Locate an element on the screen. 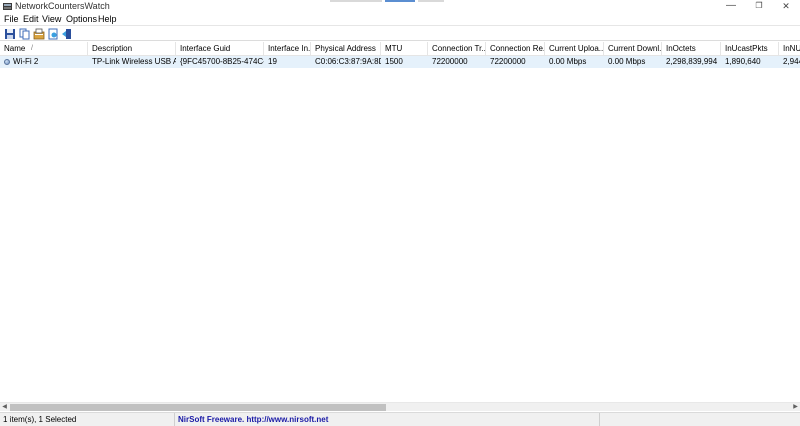 Image resolution: width=800 pixels, height=426 pixels. menu-edit: Edit is located at coordinates (31, 19).